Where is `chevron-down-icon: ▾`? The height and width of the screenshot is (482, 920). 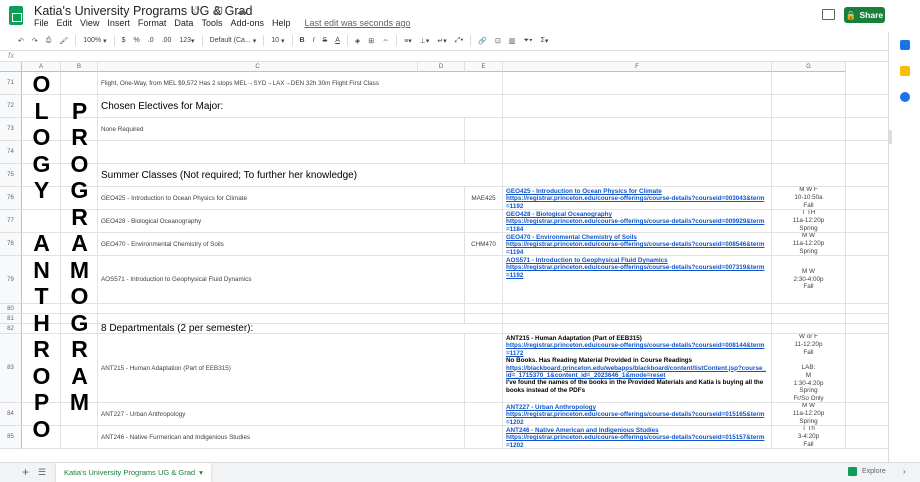 chevron-down-icon: ▾ is located at coordinates (201, 472).